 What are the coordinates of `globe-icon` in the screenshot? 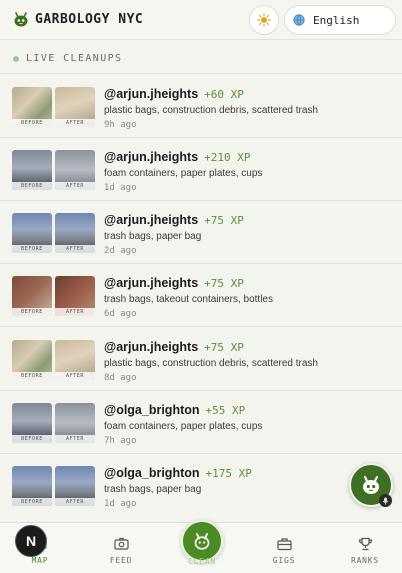 It's located at (299, 20).